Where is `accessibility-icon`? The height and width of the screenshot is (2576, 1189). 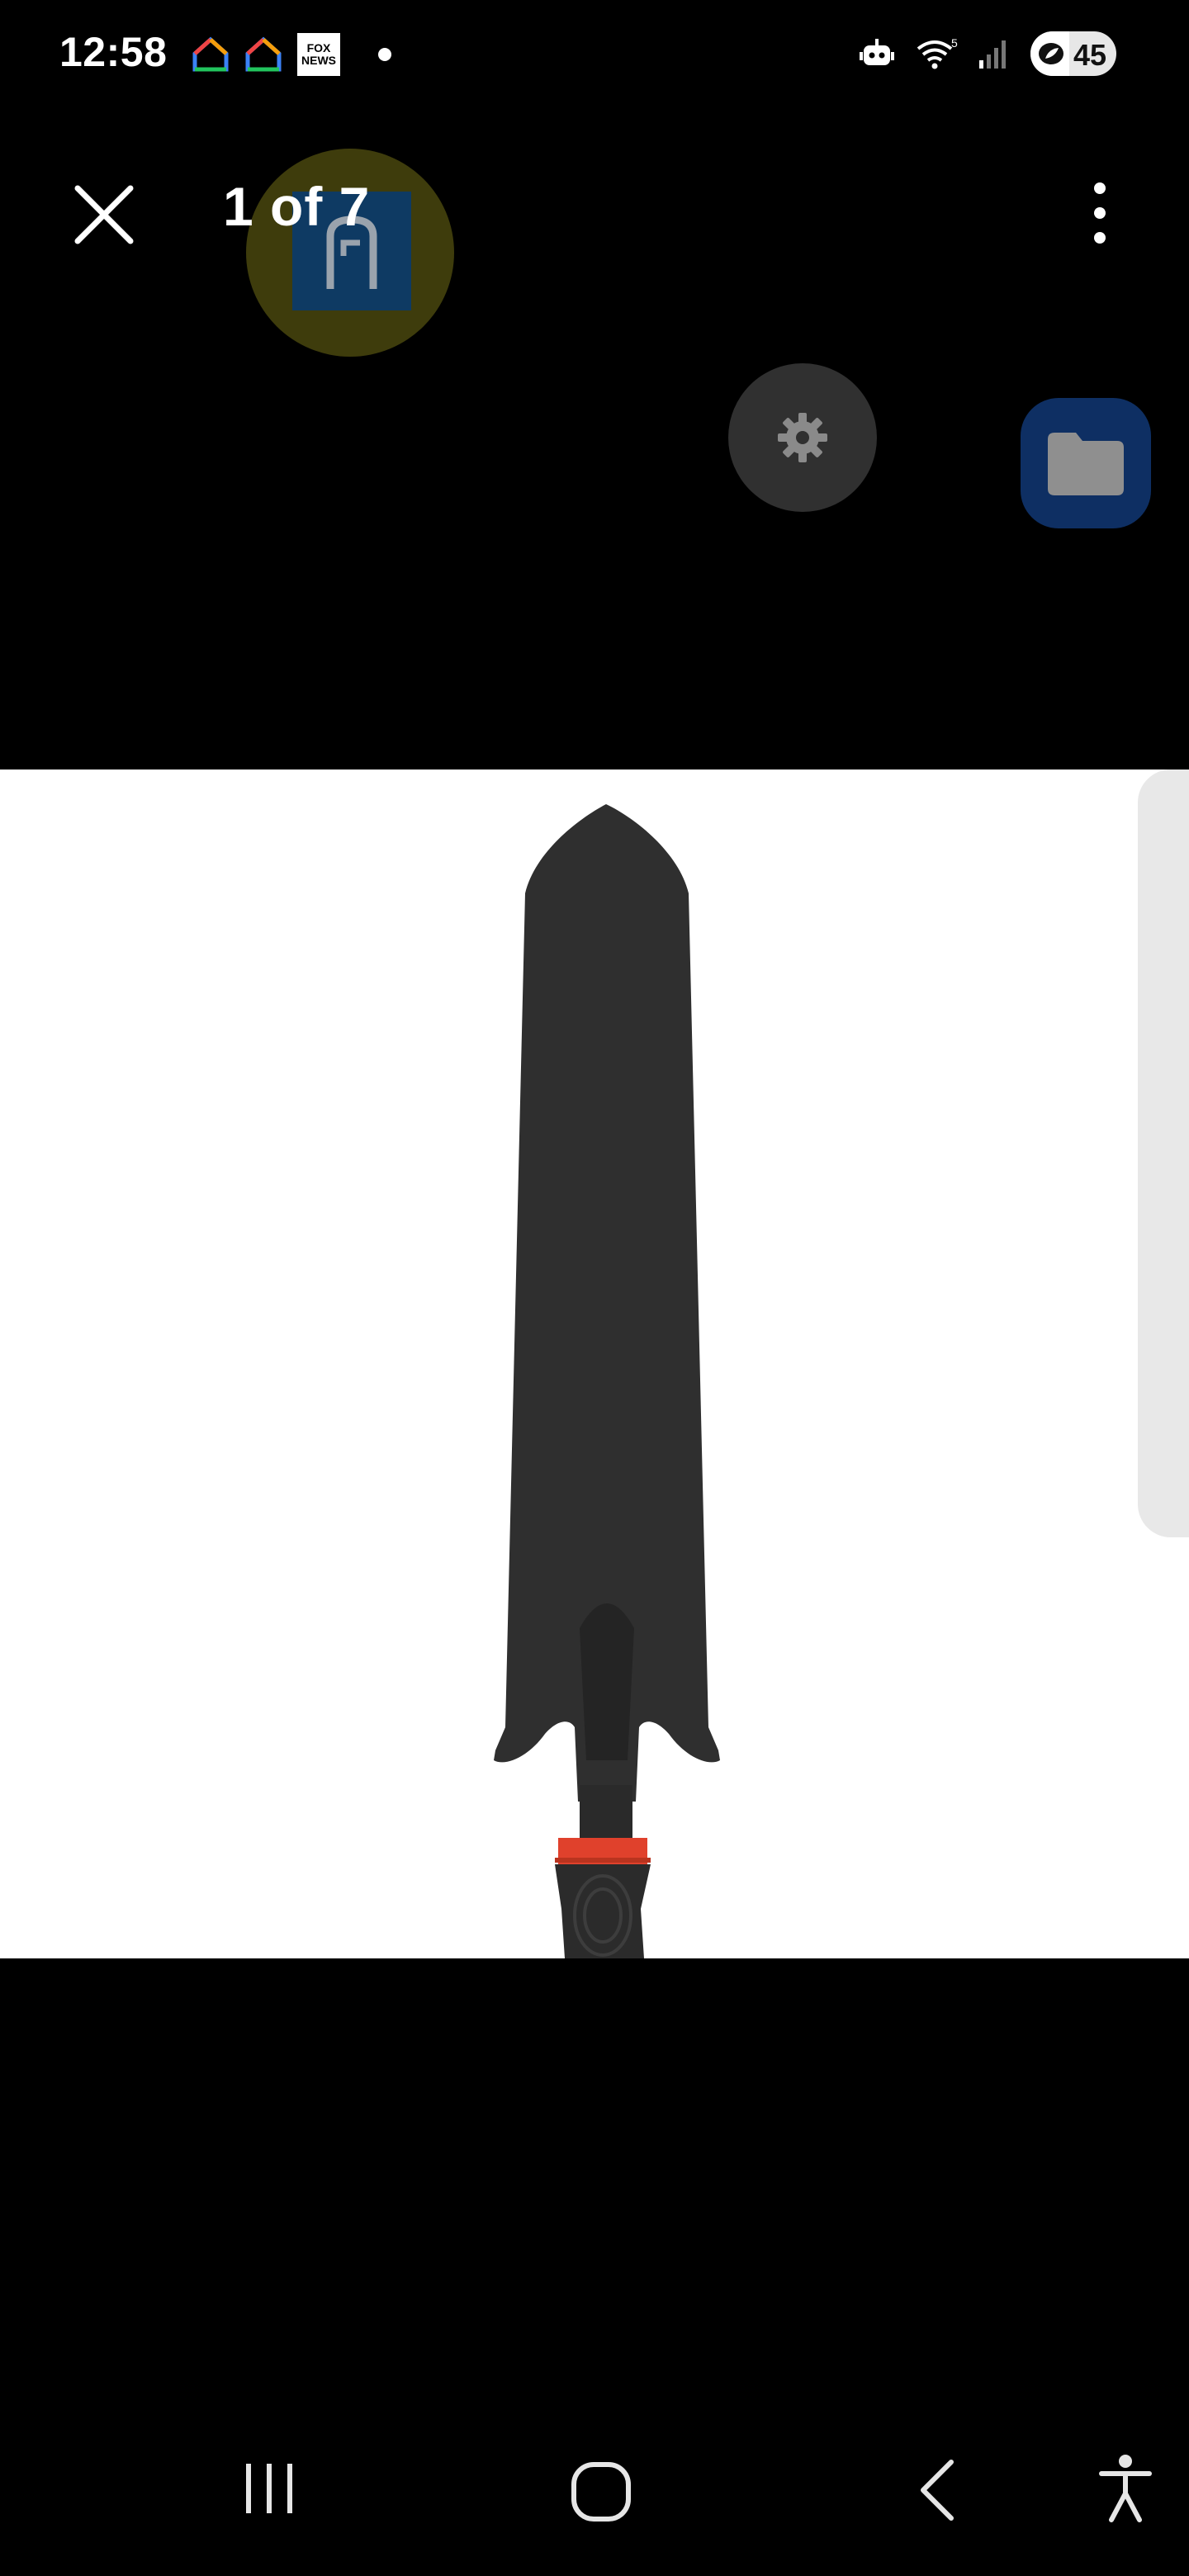
accessibility-icon is located at coordinates (1125, 2488).